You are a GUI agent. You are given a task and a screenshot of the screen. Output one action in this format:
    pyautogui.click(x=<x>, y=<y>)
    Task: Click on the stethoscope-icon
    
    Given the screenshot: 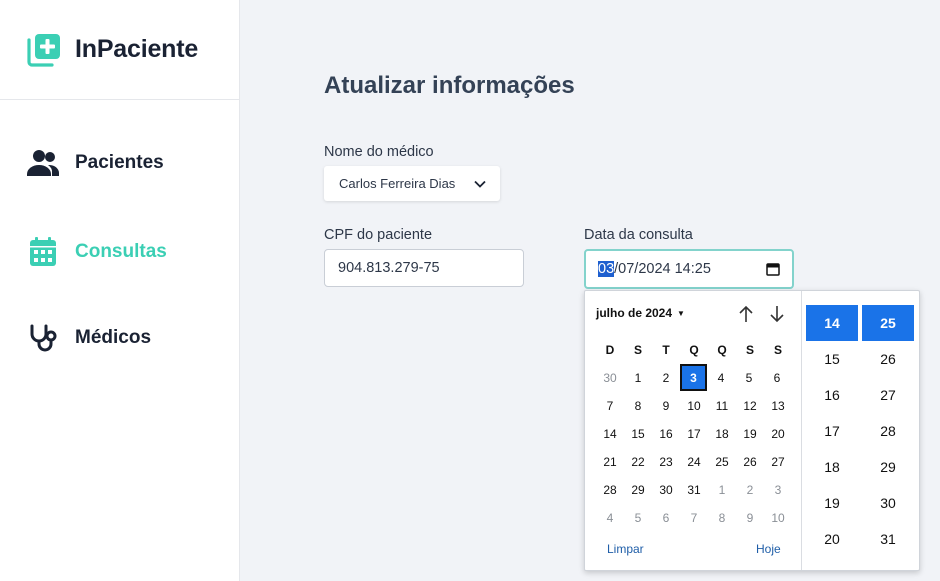 What is the action you would take?
    pyautogui.click(x=43, y=338)
    